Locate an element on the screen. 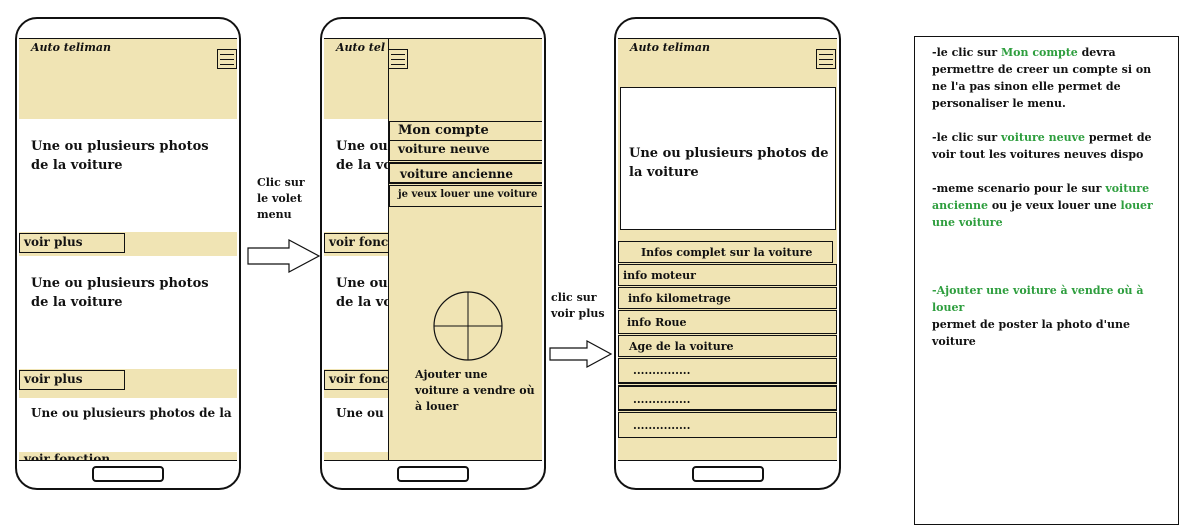  menu-item-rent-car: je veux louer une voiture is located at coordinates (465, 196).